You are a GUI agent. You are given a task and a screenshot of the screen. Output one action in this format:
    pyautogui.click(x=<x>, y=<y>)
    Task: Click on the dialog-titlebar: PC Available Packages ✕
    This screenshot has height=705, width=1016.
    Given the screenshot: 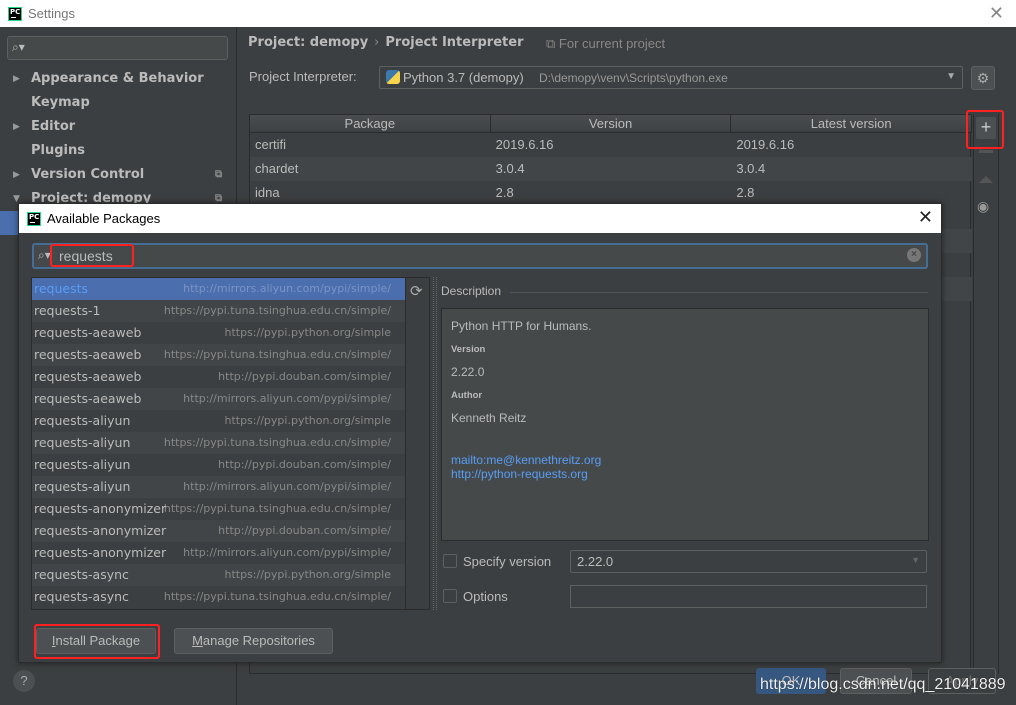 What is the action you would take?
    pyautogui.click(x=480, y=218)
    